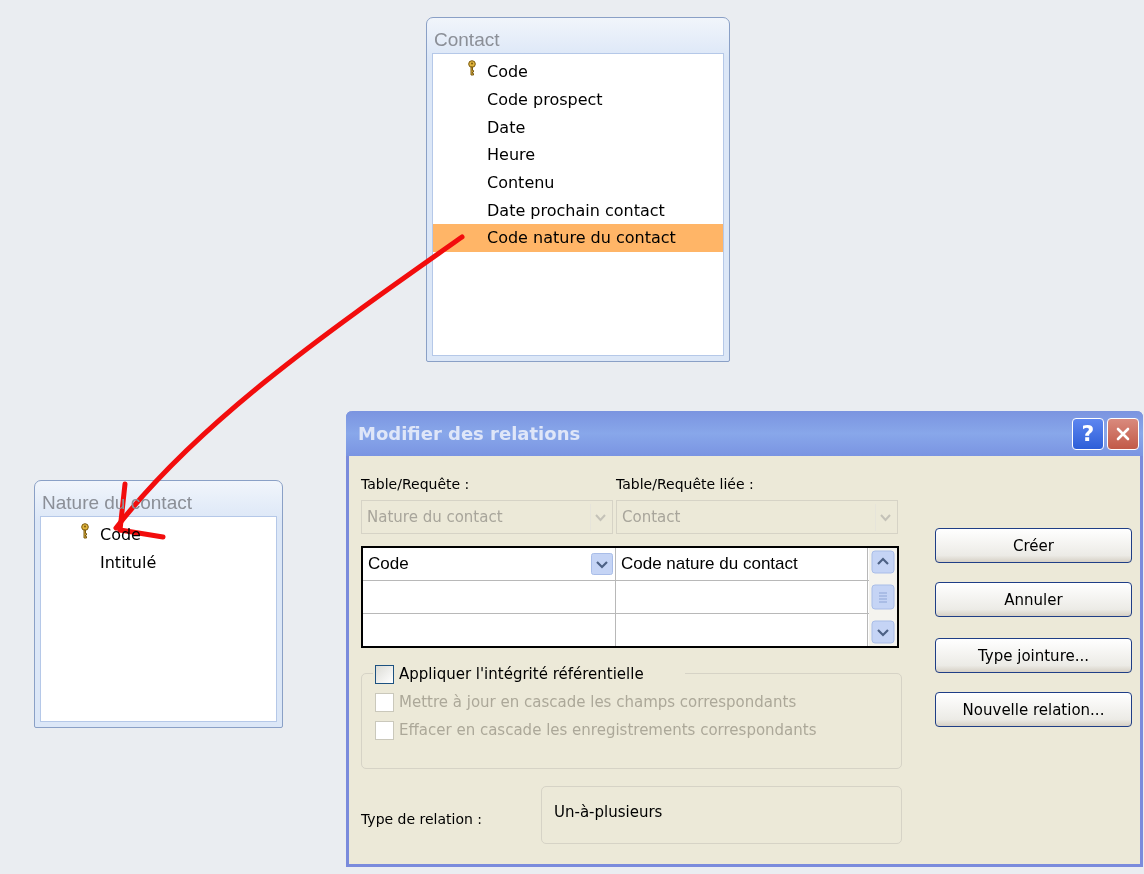 This screenshot has width=1144, height=874. I want to click on scroll-thumb-icon, so click(883, 597).